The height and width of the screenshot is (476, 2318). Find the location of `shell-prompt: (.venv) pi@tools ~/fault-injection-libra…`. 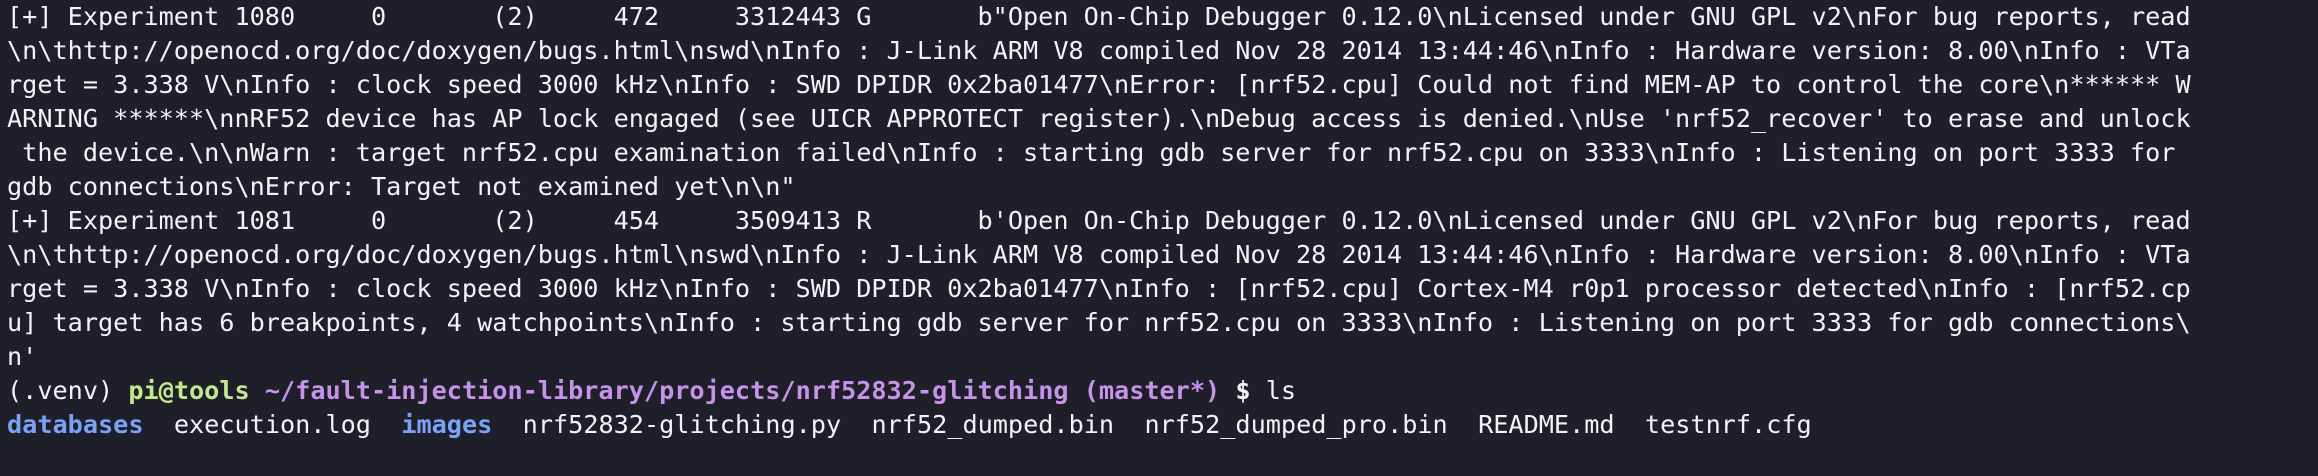

shell-prompt: (.venv) pi@tools ~/fault-injection-libra… is located at coordinates (1162, 391).